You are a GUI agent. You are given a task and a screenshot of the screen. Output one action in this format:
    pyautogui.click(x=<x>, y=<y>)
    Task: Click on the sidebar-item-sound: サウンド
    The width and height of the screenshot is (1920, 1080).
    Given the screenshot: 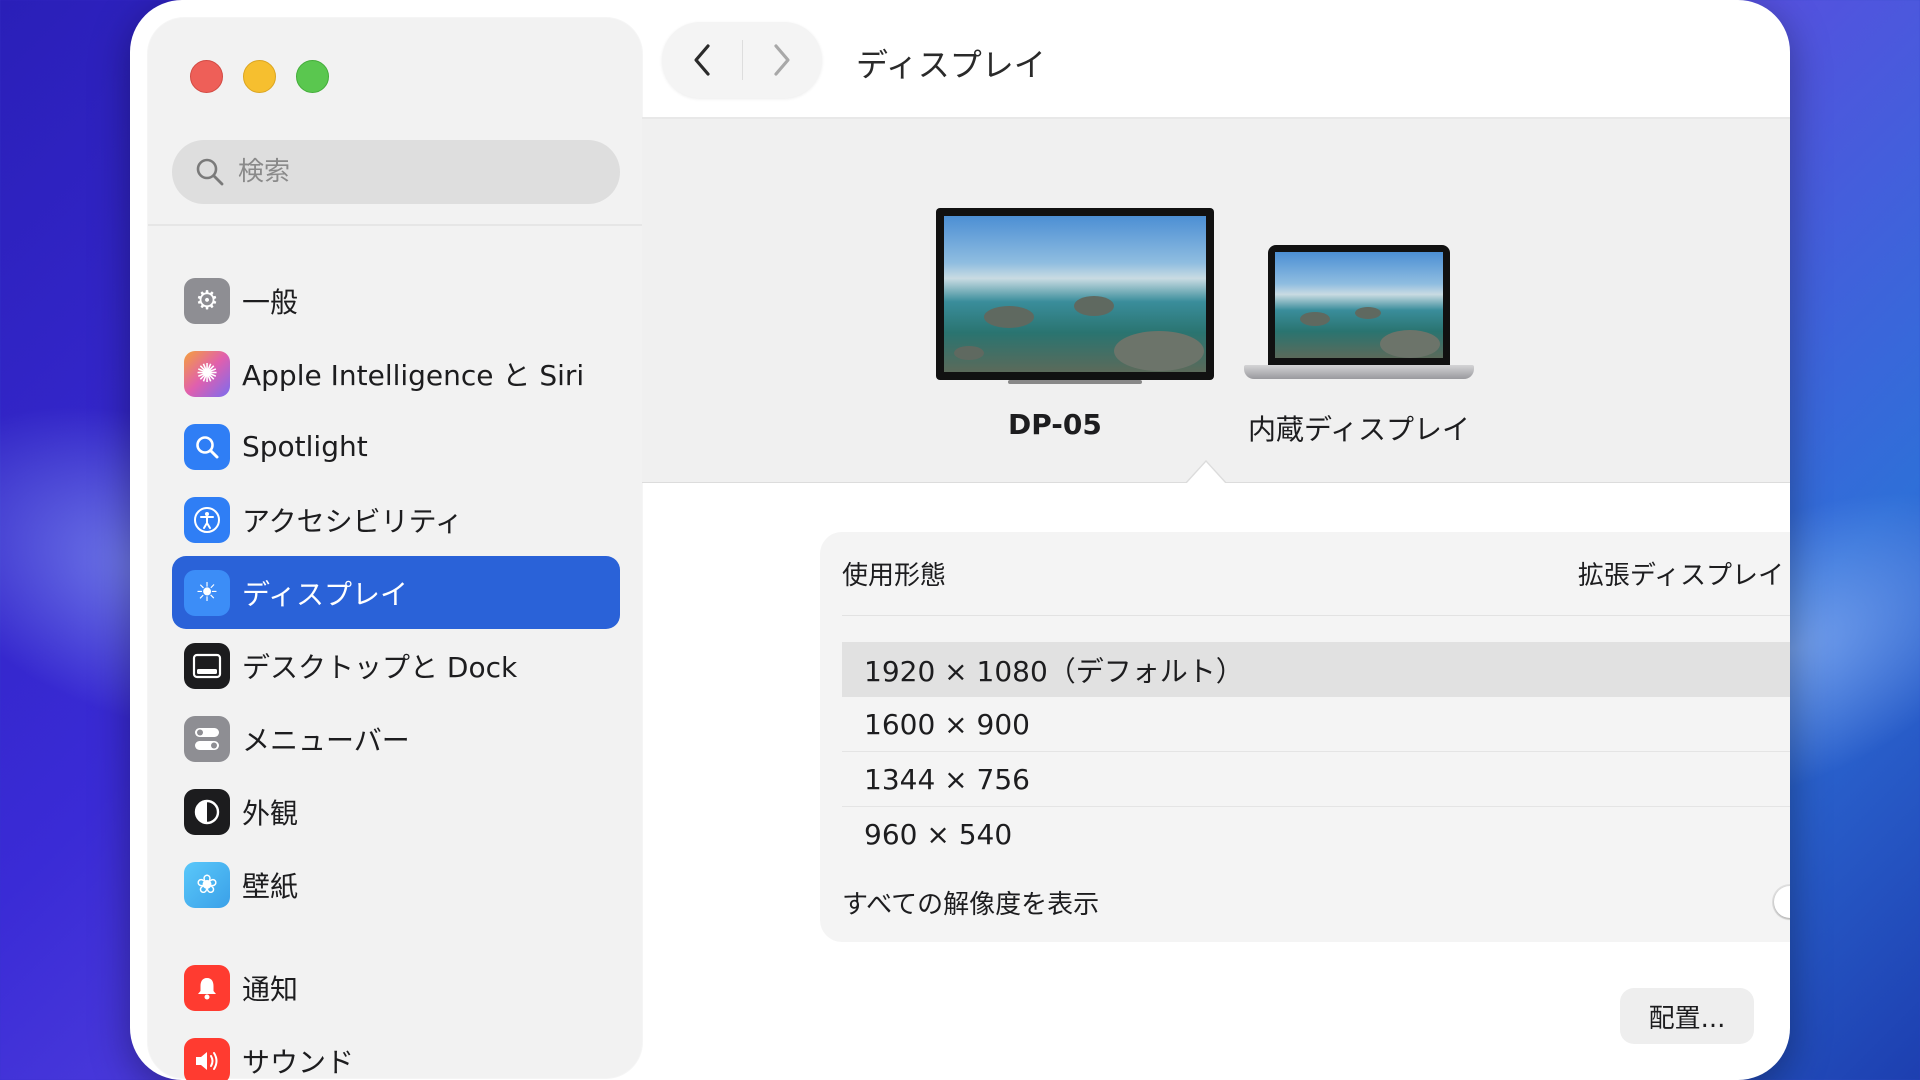 What is the action you would take?
    pyautogui.click(x=396, y=1052)
    